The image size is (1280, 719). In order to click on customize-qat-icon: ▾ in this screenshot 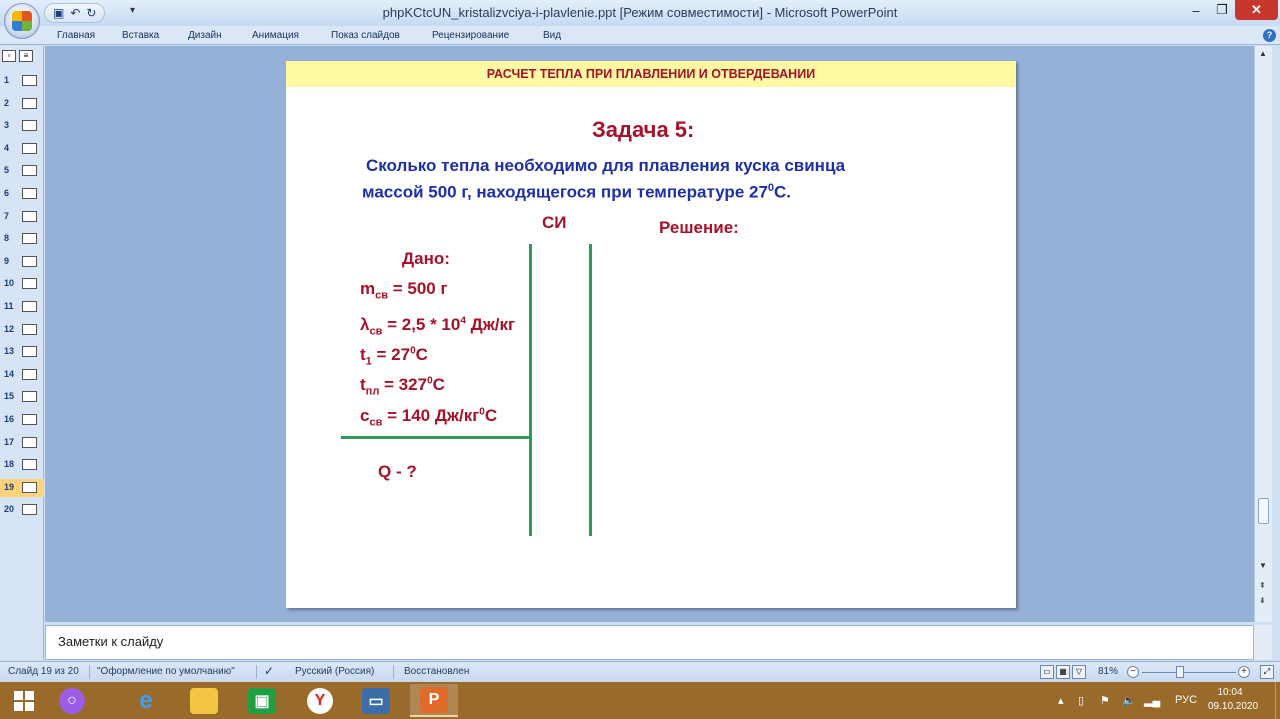, I will do `click(132, 10)`.